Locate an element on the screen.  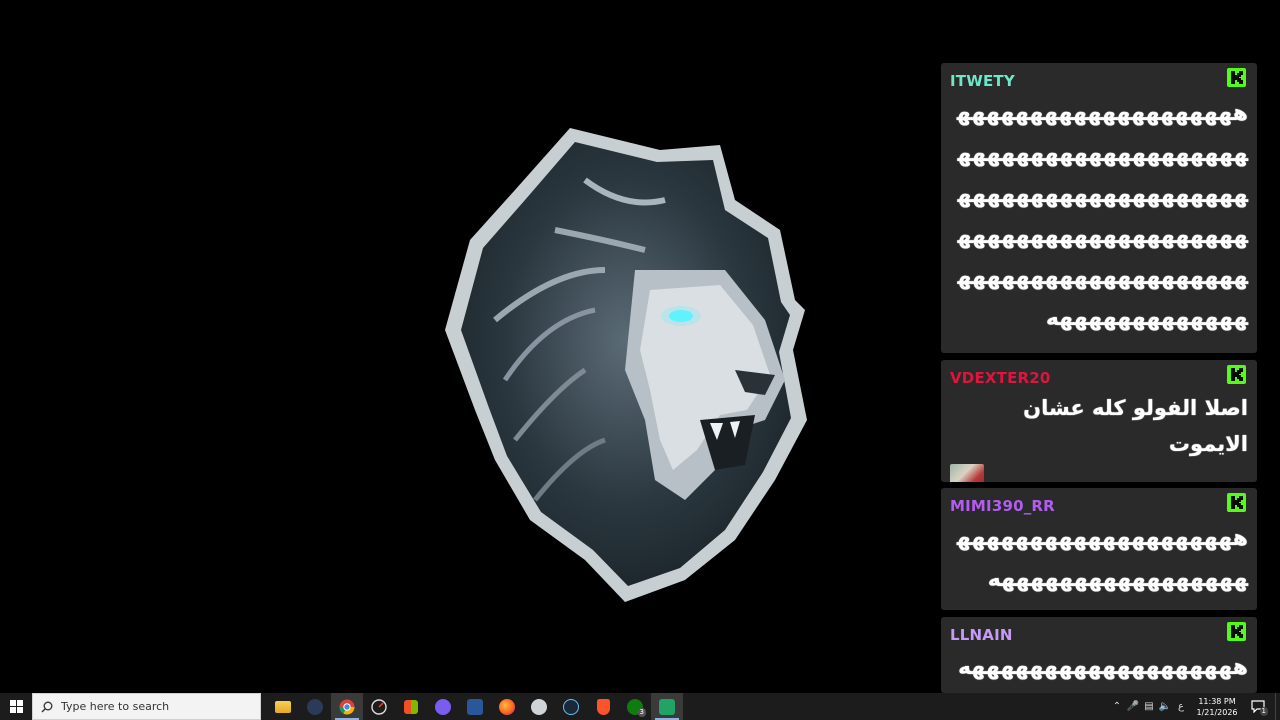
taskbar-app-file-explorer is located at coordinates (283, 706).